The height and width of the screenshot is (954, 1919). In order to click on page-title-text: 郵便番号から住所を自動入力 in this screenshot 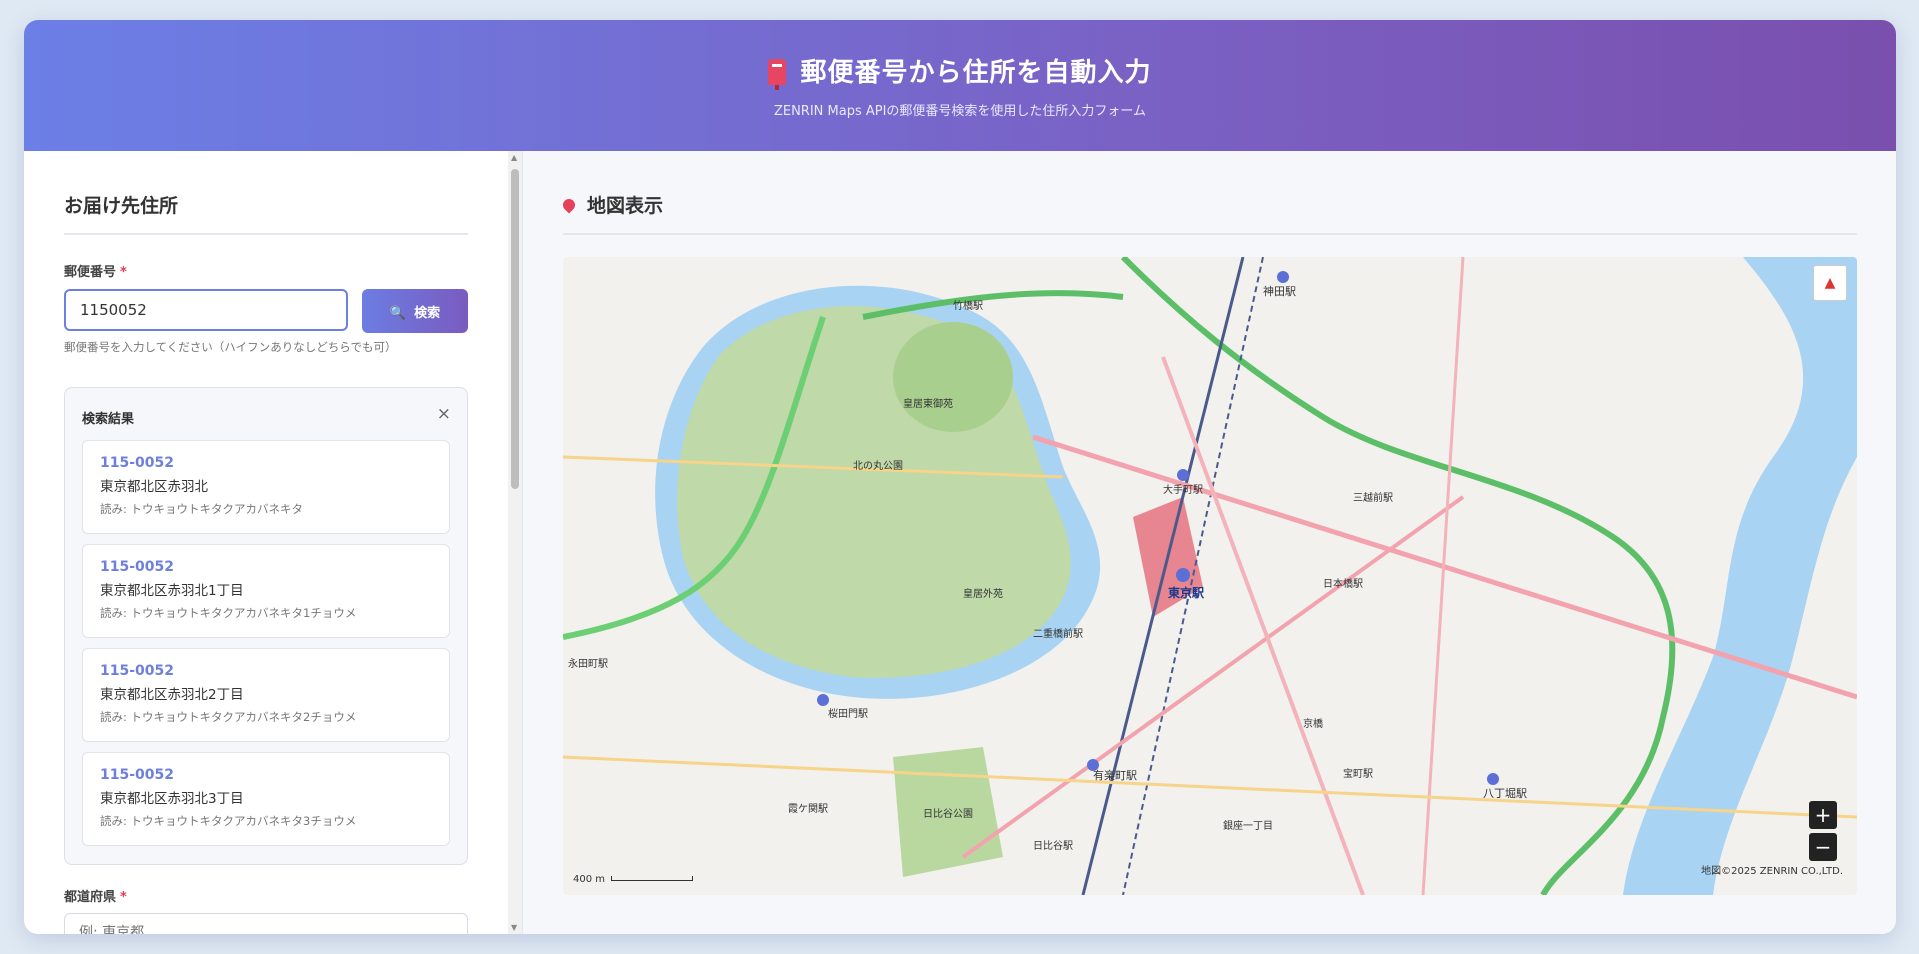, I will do `click(976, 73)`.